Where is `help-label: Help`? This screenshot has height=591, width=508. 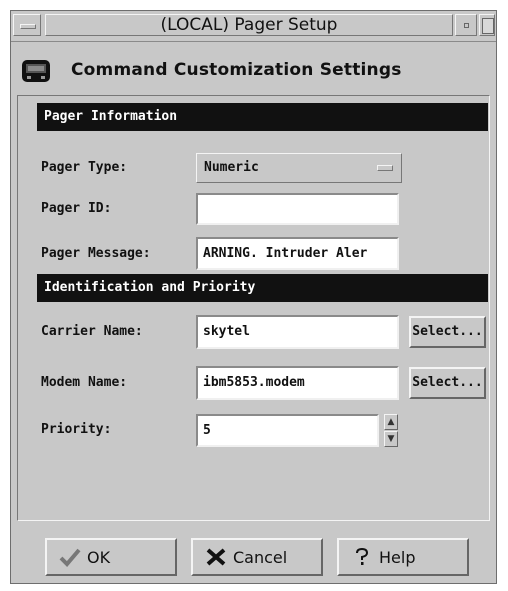 help-label: Help is located at coordinates (397, 557).